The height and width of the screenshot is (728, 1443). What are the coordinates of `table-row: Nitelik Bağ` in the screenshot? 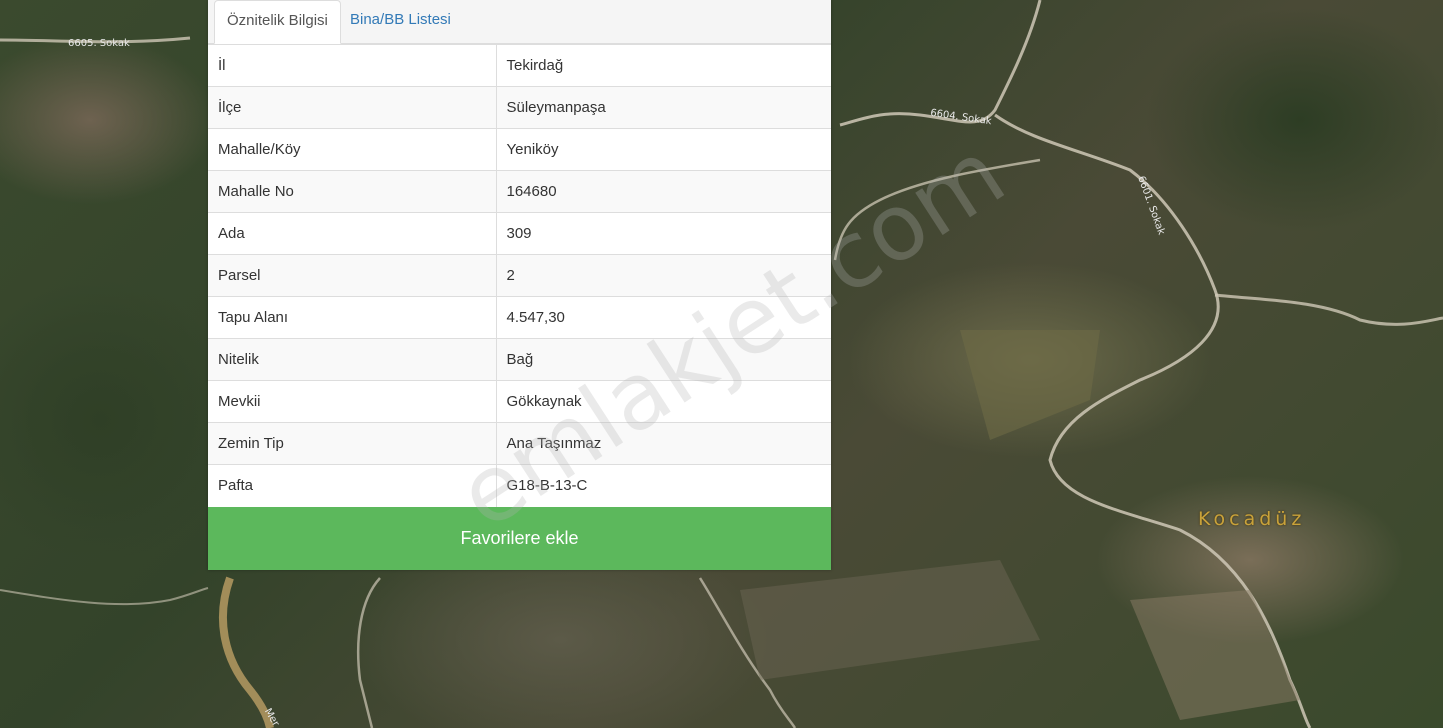 It's located at (519, 359).